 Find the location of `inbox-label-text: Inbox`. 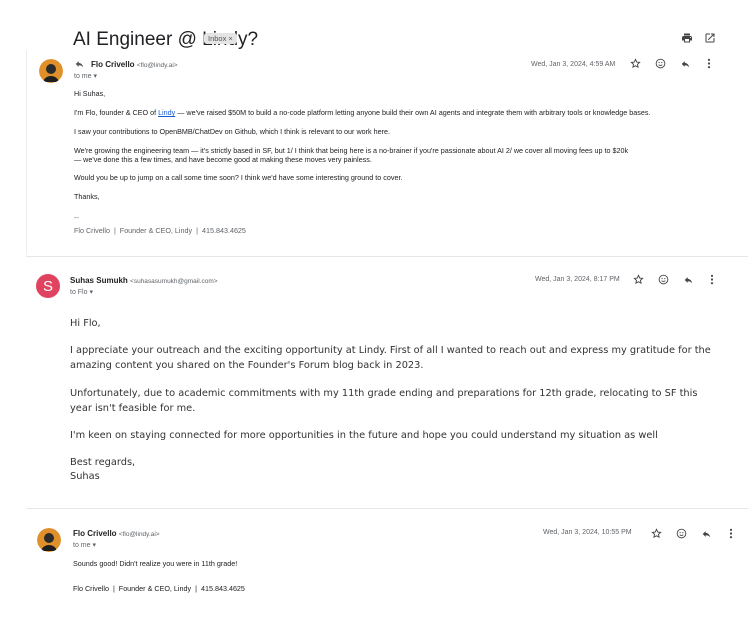

inbox-label-text: Inbox is located at coordinates (217, 38).